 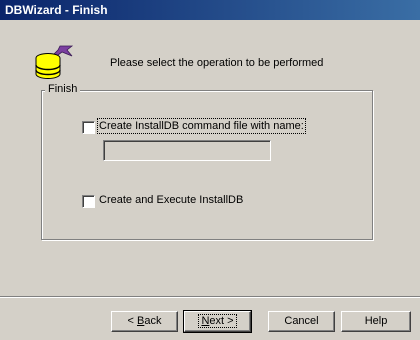 I want to click on groupbox-label: Finish, so click(x=63, y=89).